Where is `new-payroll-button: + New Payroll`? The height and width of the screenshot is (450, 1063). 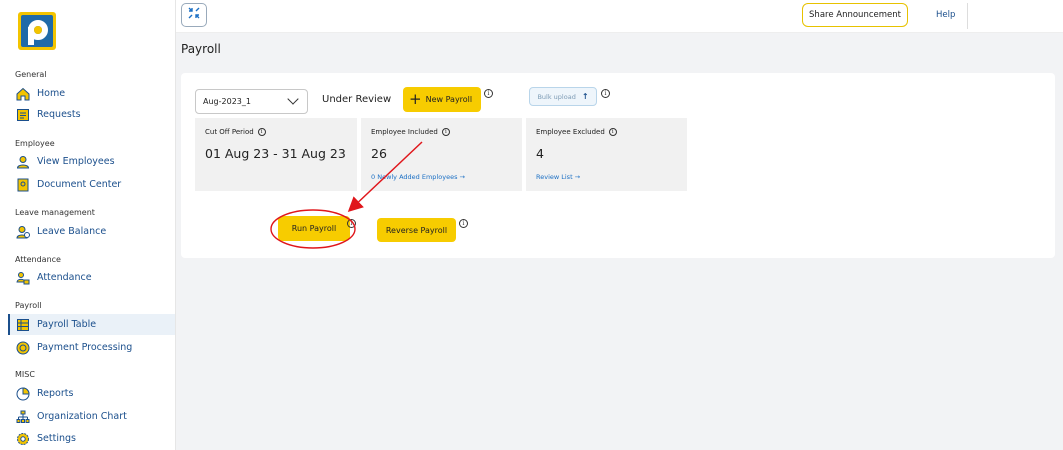 new-payroll-button: + New Payroll is located at coordinates (442, 99).